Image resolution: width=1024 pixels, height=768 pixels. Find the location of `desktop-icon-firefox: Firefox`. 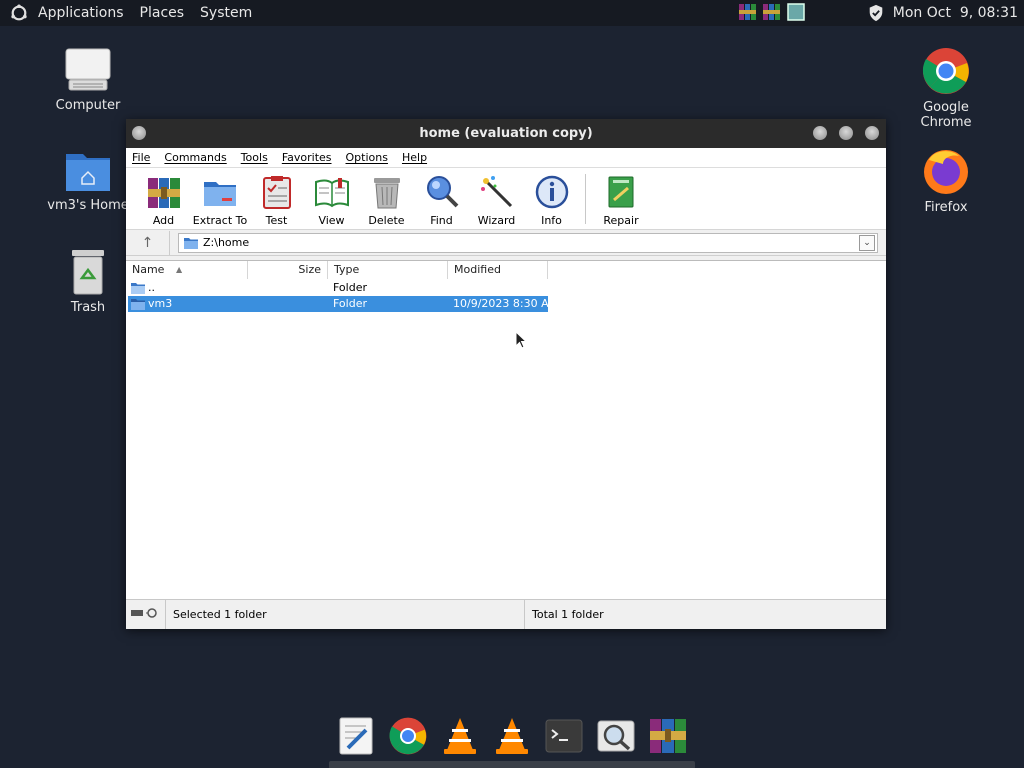

desktop-icon-firefox: Firefox is located at coordinates (946, 180).